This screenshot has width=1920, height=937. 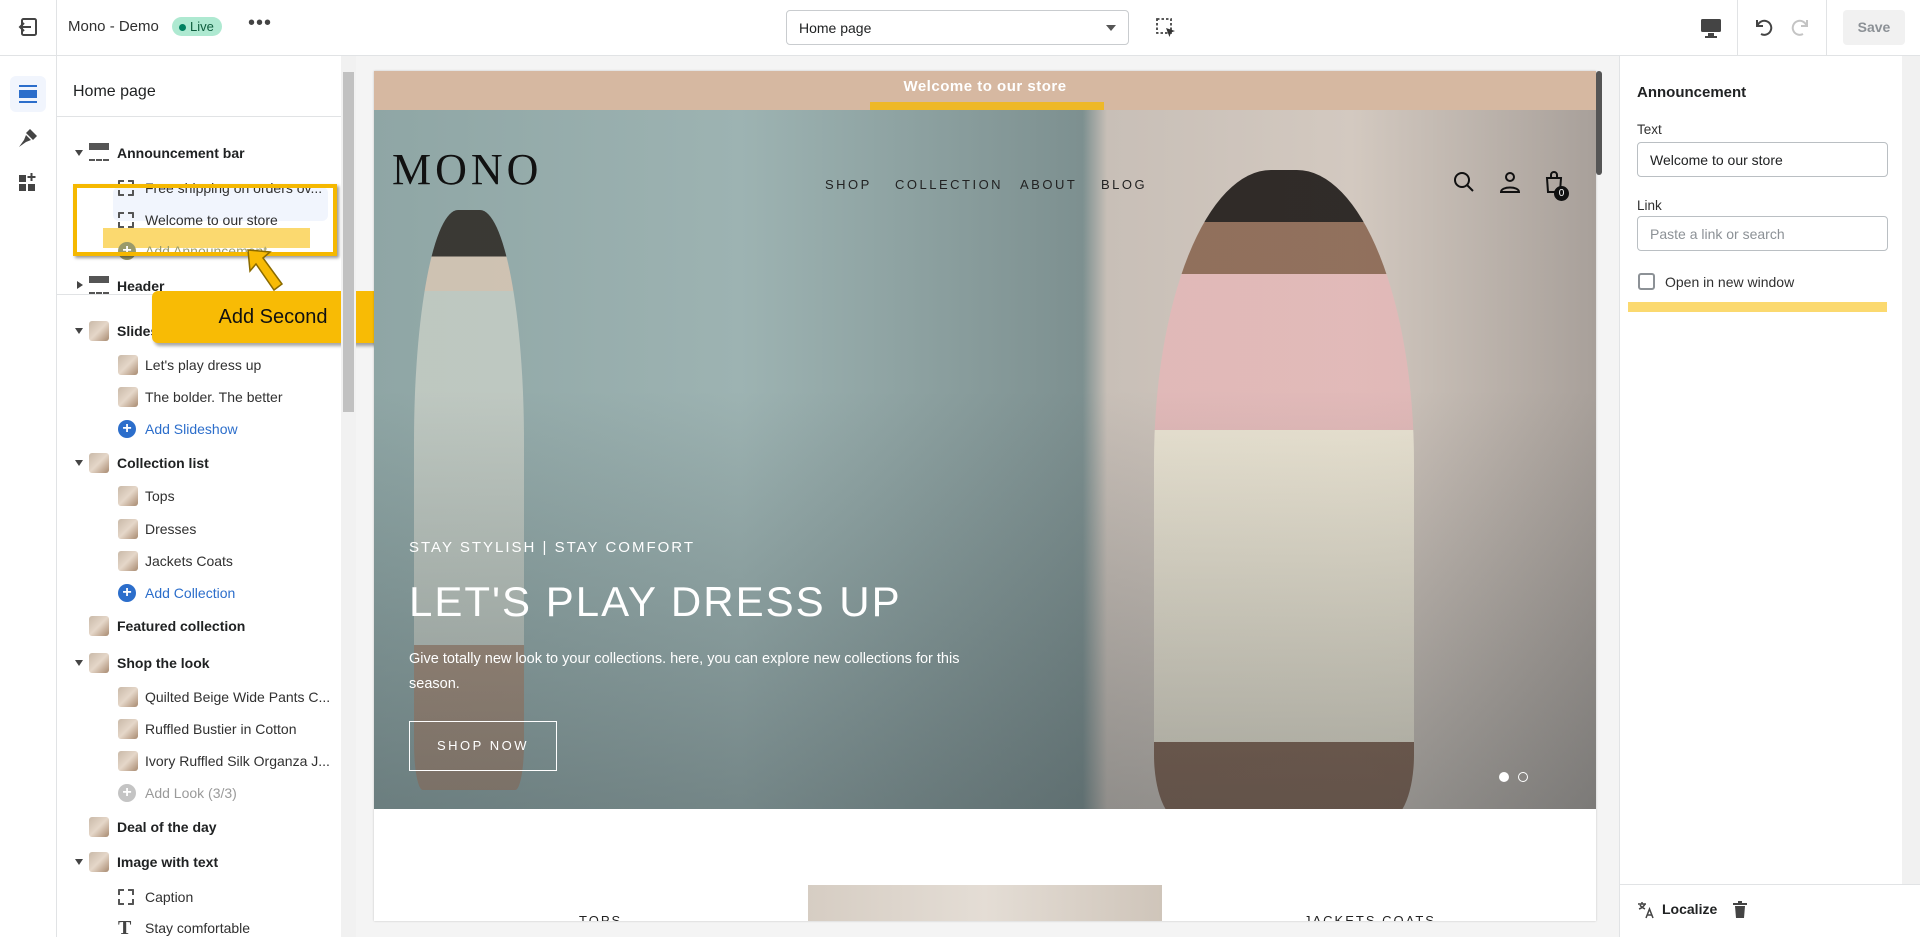 I want to click on row-label: Tops, so click(x=160, y=496).